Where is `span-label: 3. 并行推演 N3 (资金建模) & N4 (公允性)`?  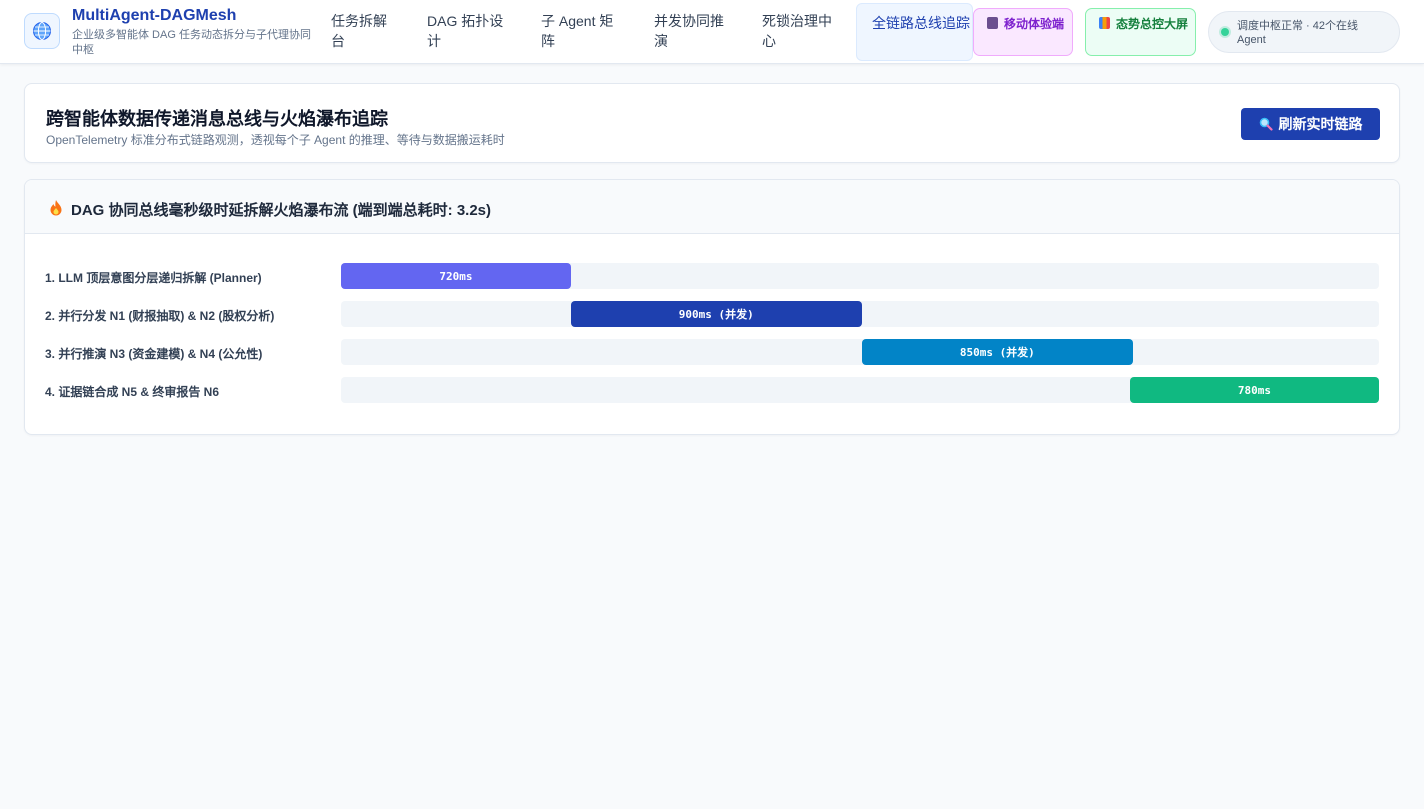
span-label: 3. 并行推演 N3 (资金建模) & N4 (公允性) is located at coordinates (154, 354).